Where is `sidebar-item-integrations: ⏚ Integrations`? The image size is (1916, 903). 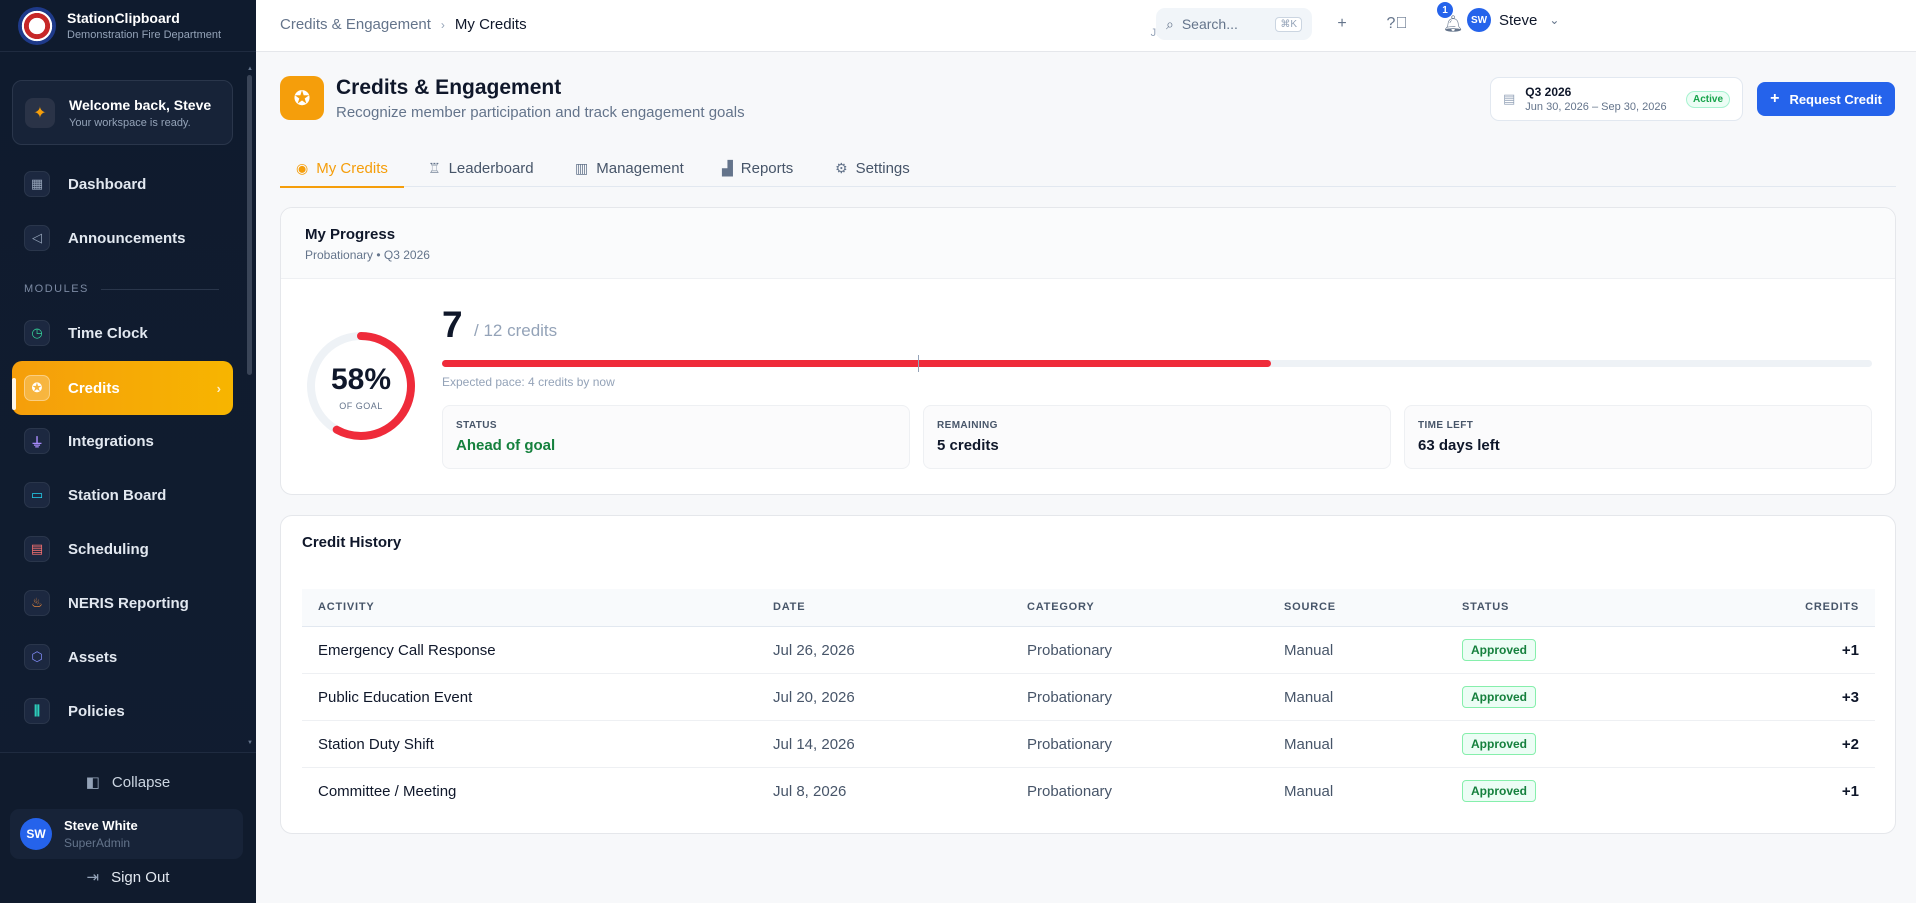
sidebar-item-integrations: ⏚ Integrations is located at coordinates (122, 441).